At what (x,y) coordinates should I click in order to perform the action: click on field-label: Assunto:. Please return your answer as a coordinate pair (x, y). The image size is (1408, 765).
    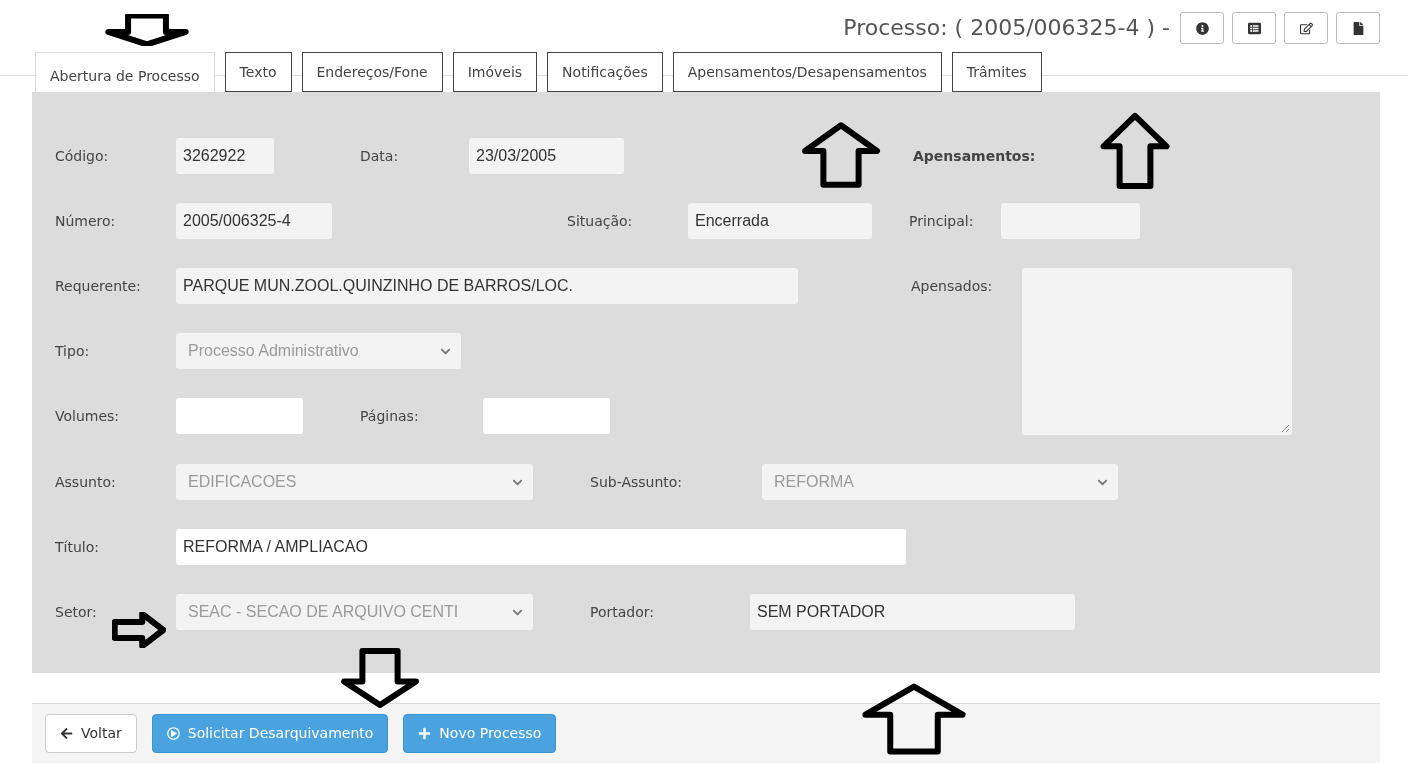
    Looking at the image, I should click on (85, 482).